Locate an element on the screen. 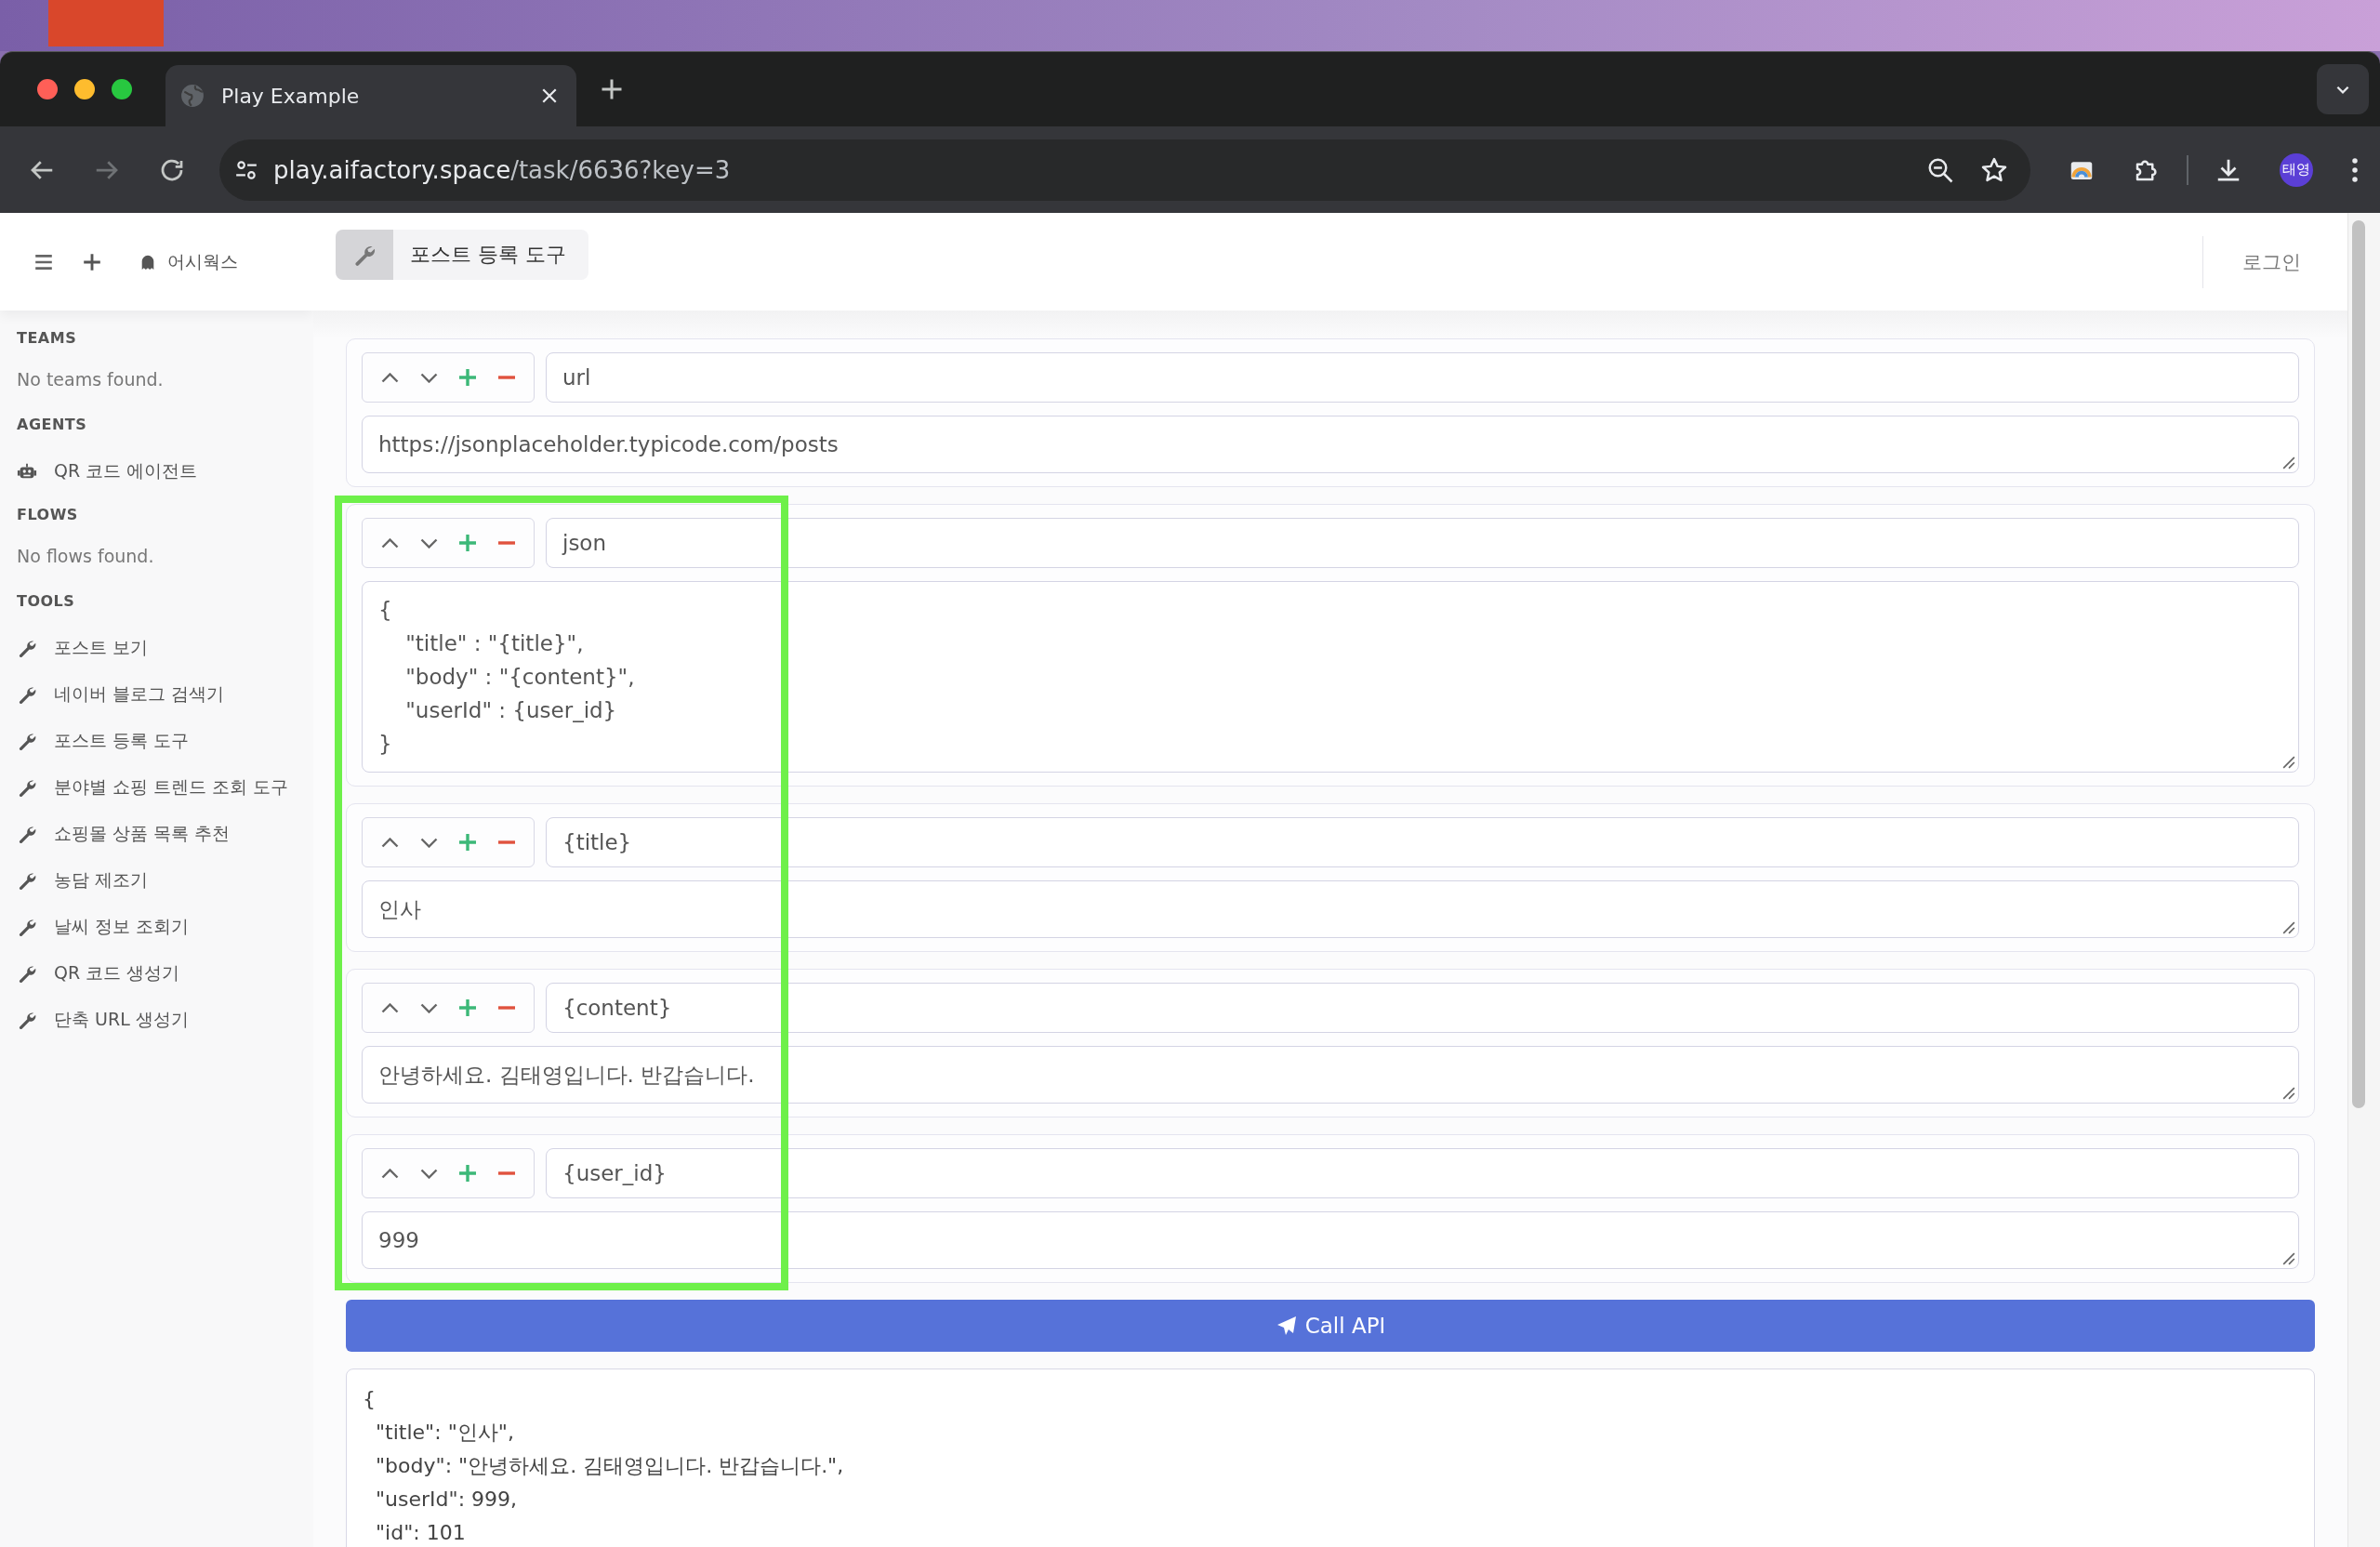 Image resolution: width=2380 pixels, height=1547 pixels. star-icon is located at coordinates (1994, 169).